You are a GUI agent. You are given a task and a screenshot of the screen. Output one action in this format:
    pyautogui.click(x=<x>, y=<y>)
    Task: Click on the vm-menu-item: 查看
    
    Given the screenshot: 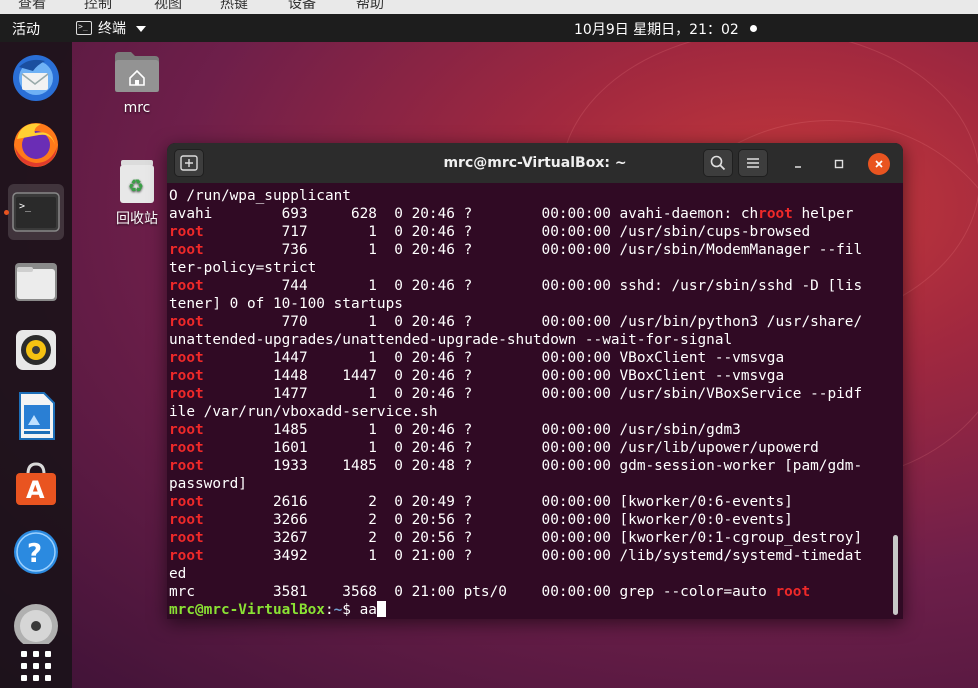 What is the action you would take?
    pyautogui.click(x=32, y=6)
    